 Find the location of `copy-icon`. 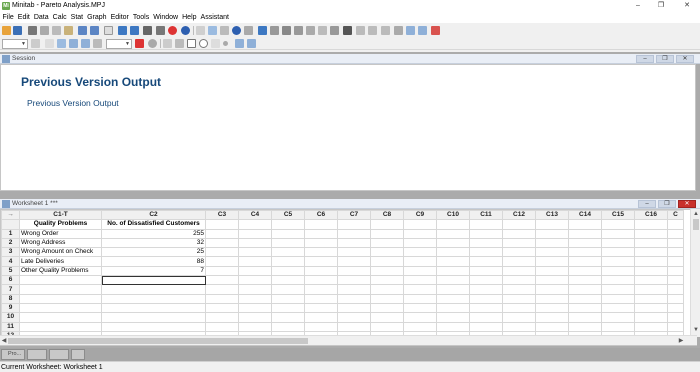

copy-icon is located at coordinates (56, 30).